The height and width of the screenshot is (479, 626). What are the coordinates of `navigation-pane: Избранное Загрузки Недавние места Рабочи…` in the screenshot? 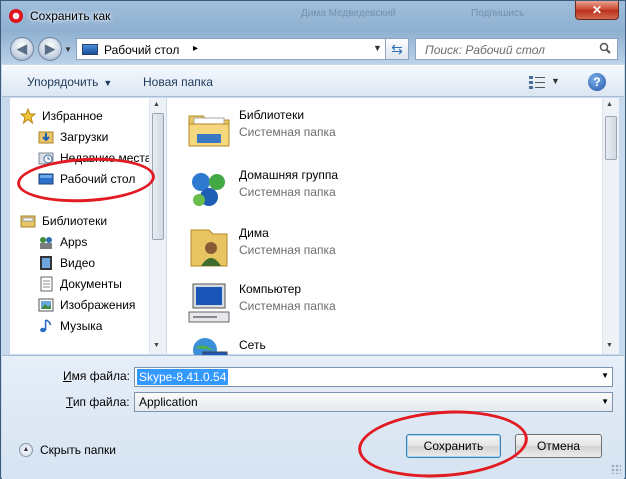 It's located at (87, 226).